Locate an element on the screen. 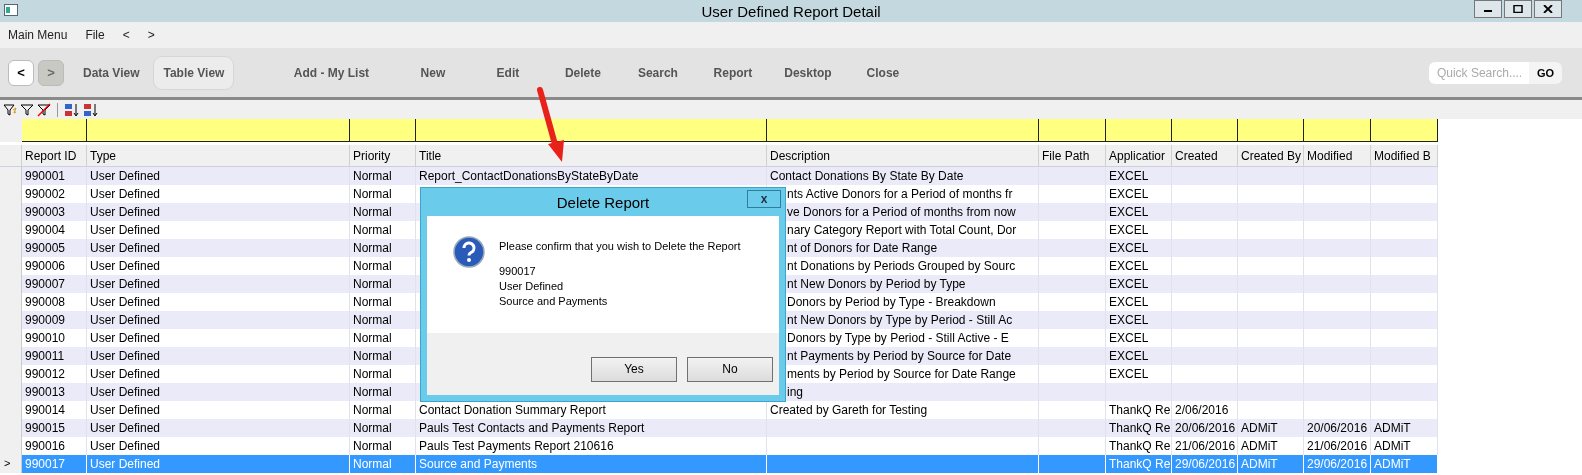  menu-item: File is located at coordinates (95, 35).